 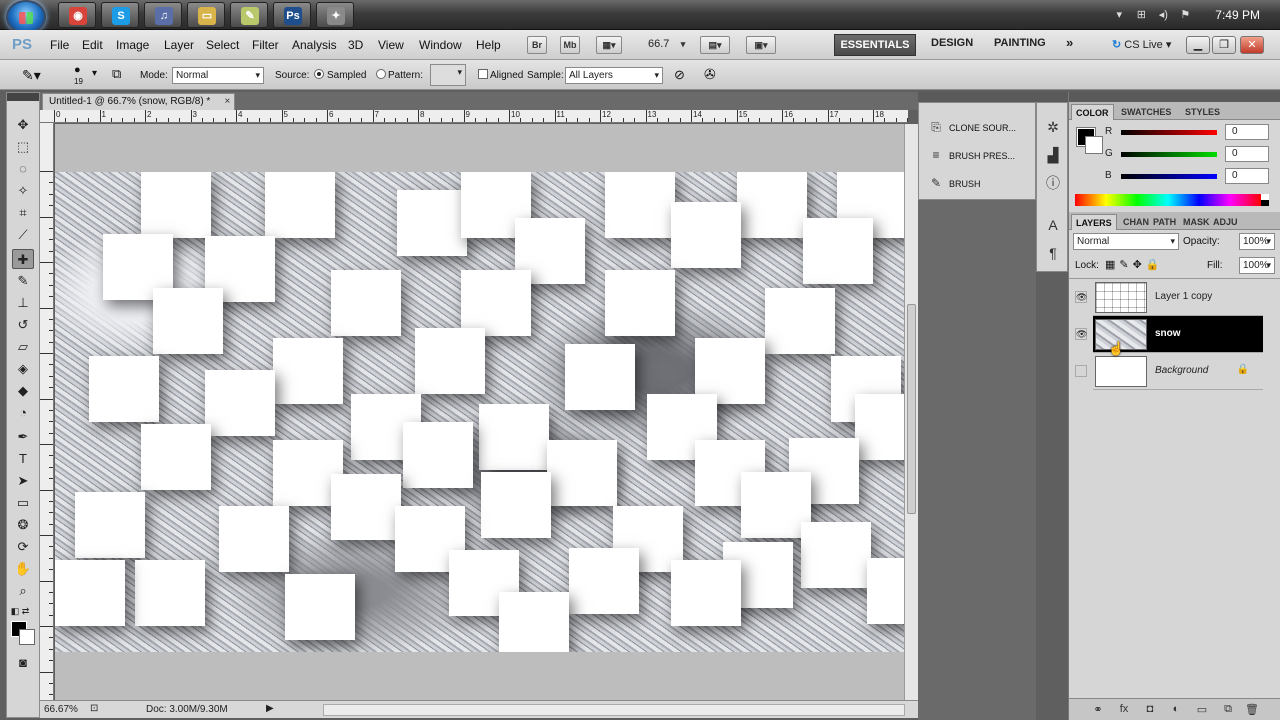 What do you see at coordinates (1247, 132) in the screenshot?
I see `red-value: 0` at bounding box center [1247, 132].